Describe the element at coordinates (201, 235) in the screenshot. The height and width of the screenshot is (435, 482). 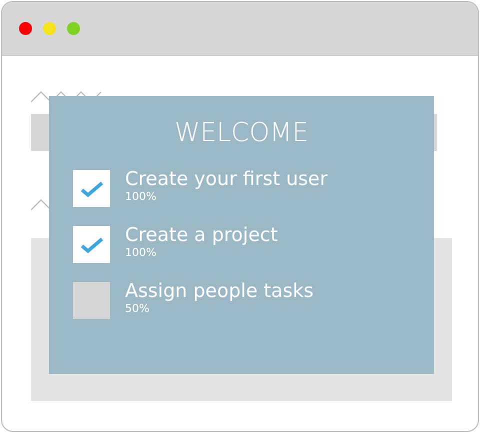
I see `task-label: Create a project` at that location.